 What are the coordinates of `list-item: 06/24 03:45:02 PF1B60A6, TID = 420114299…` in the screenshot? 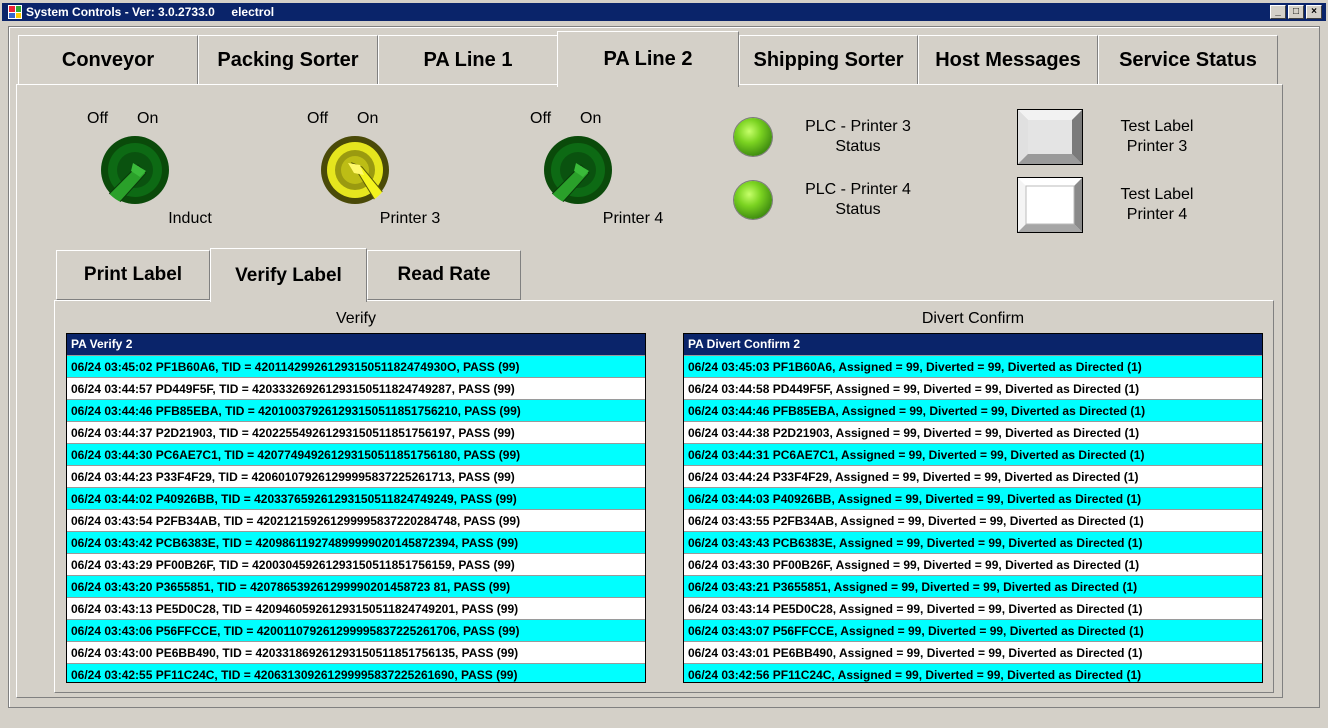 It's located at (356, 366).